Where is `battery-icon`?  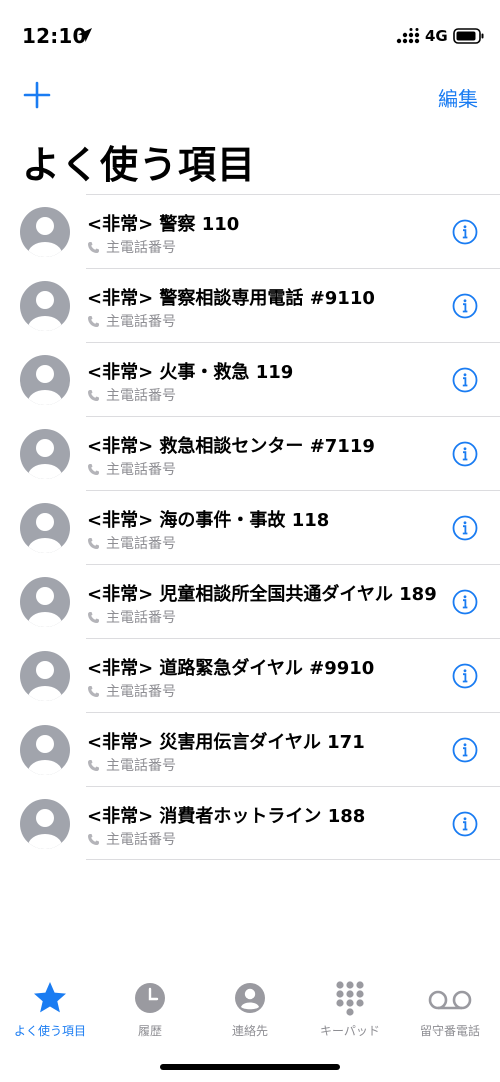 battery-icon is located at coordinates (468, 36).